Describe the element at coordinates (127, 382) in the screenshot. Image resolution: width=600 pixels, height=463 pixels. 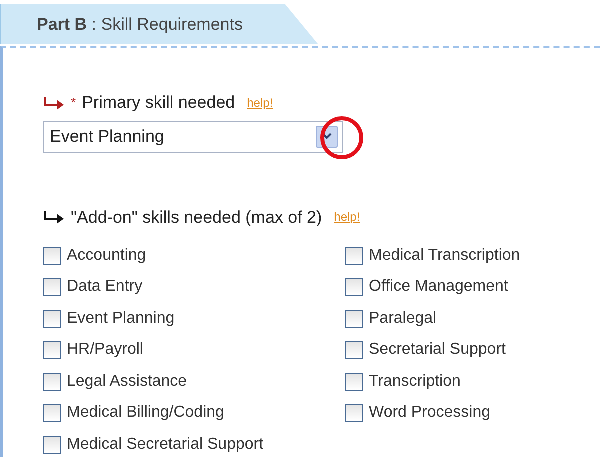
I see `checkbox-label: Legal Assistance` at that location.